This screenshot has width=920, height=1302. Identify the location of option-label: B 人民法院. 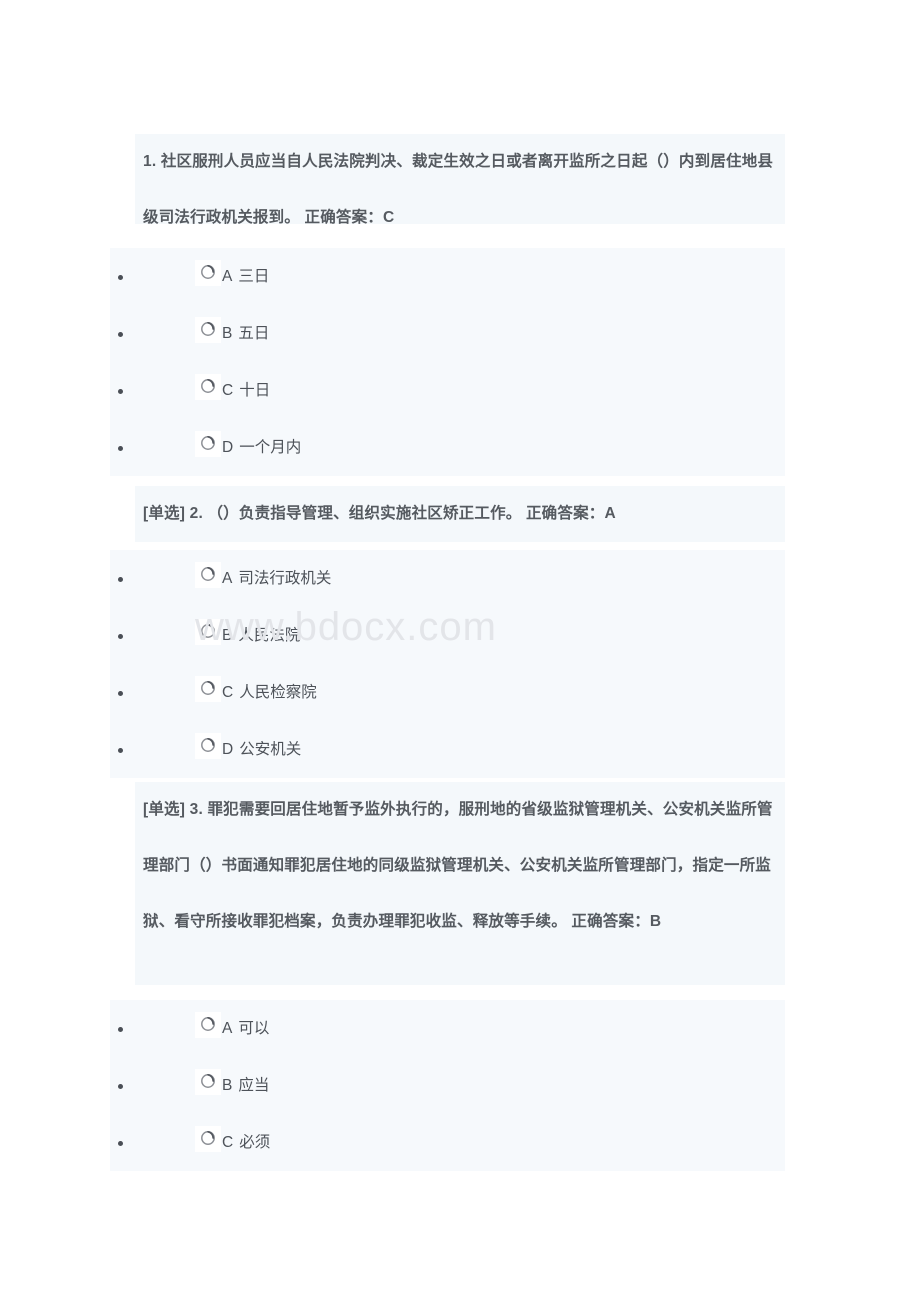
(261, 636).